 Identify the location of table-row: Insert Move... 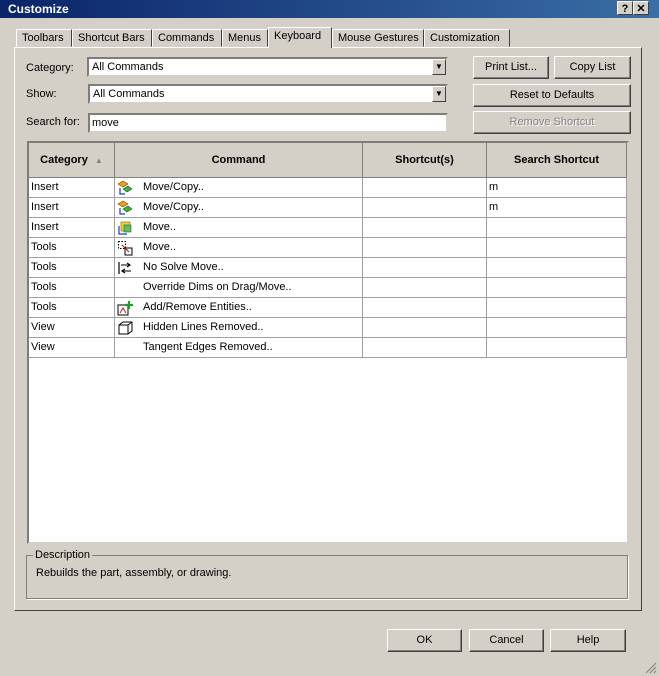
(328, 228).